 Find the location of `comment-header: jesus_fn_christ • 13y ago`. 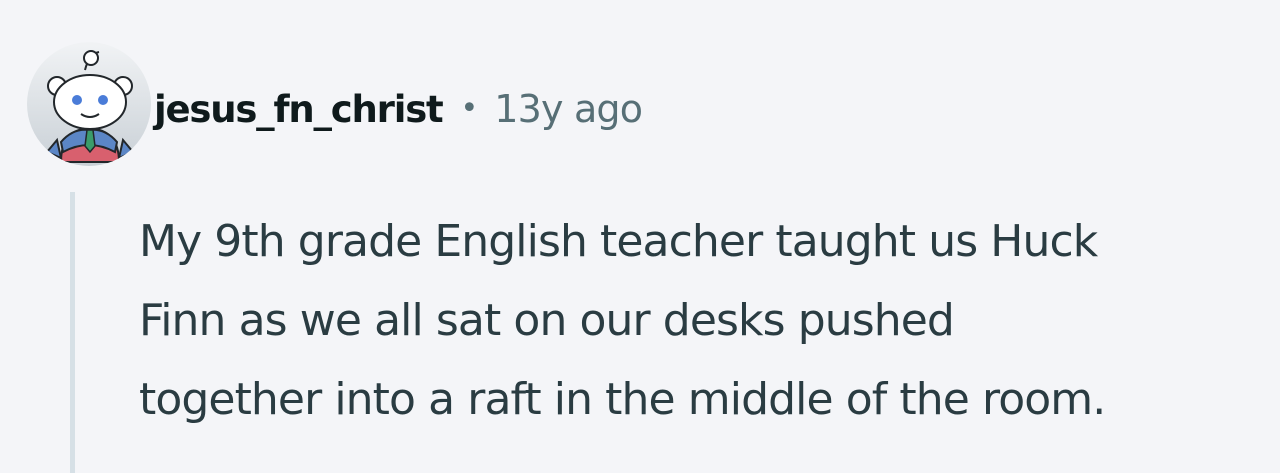

comment-header: jesus_fn_christ • 13y ago is located at coordinates (398, 109).